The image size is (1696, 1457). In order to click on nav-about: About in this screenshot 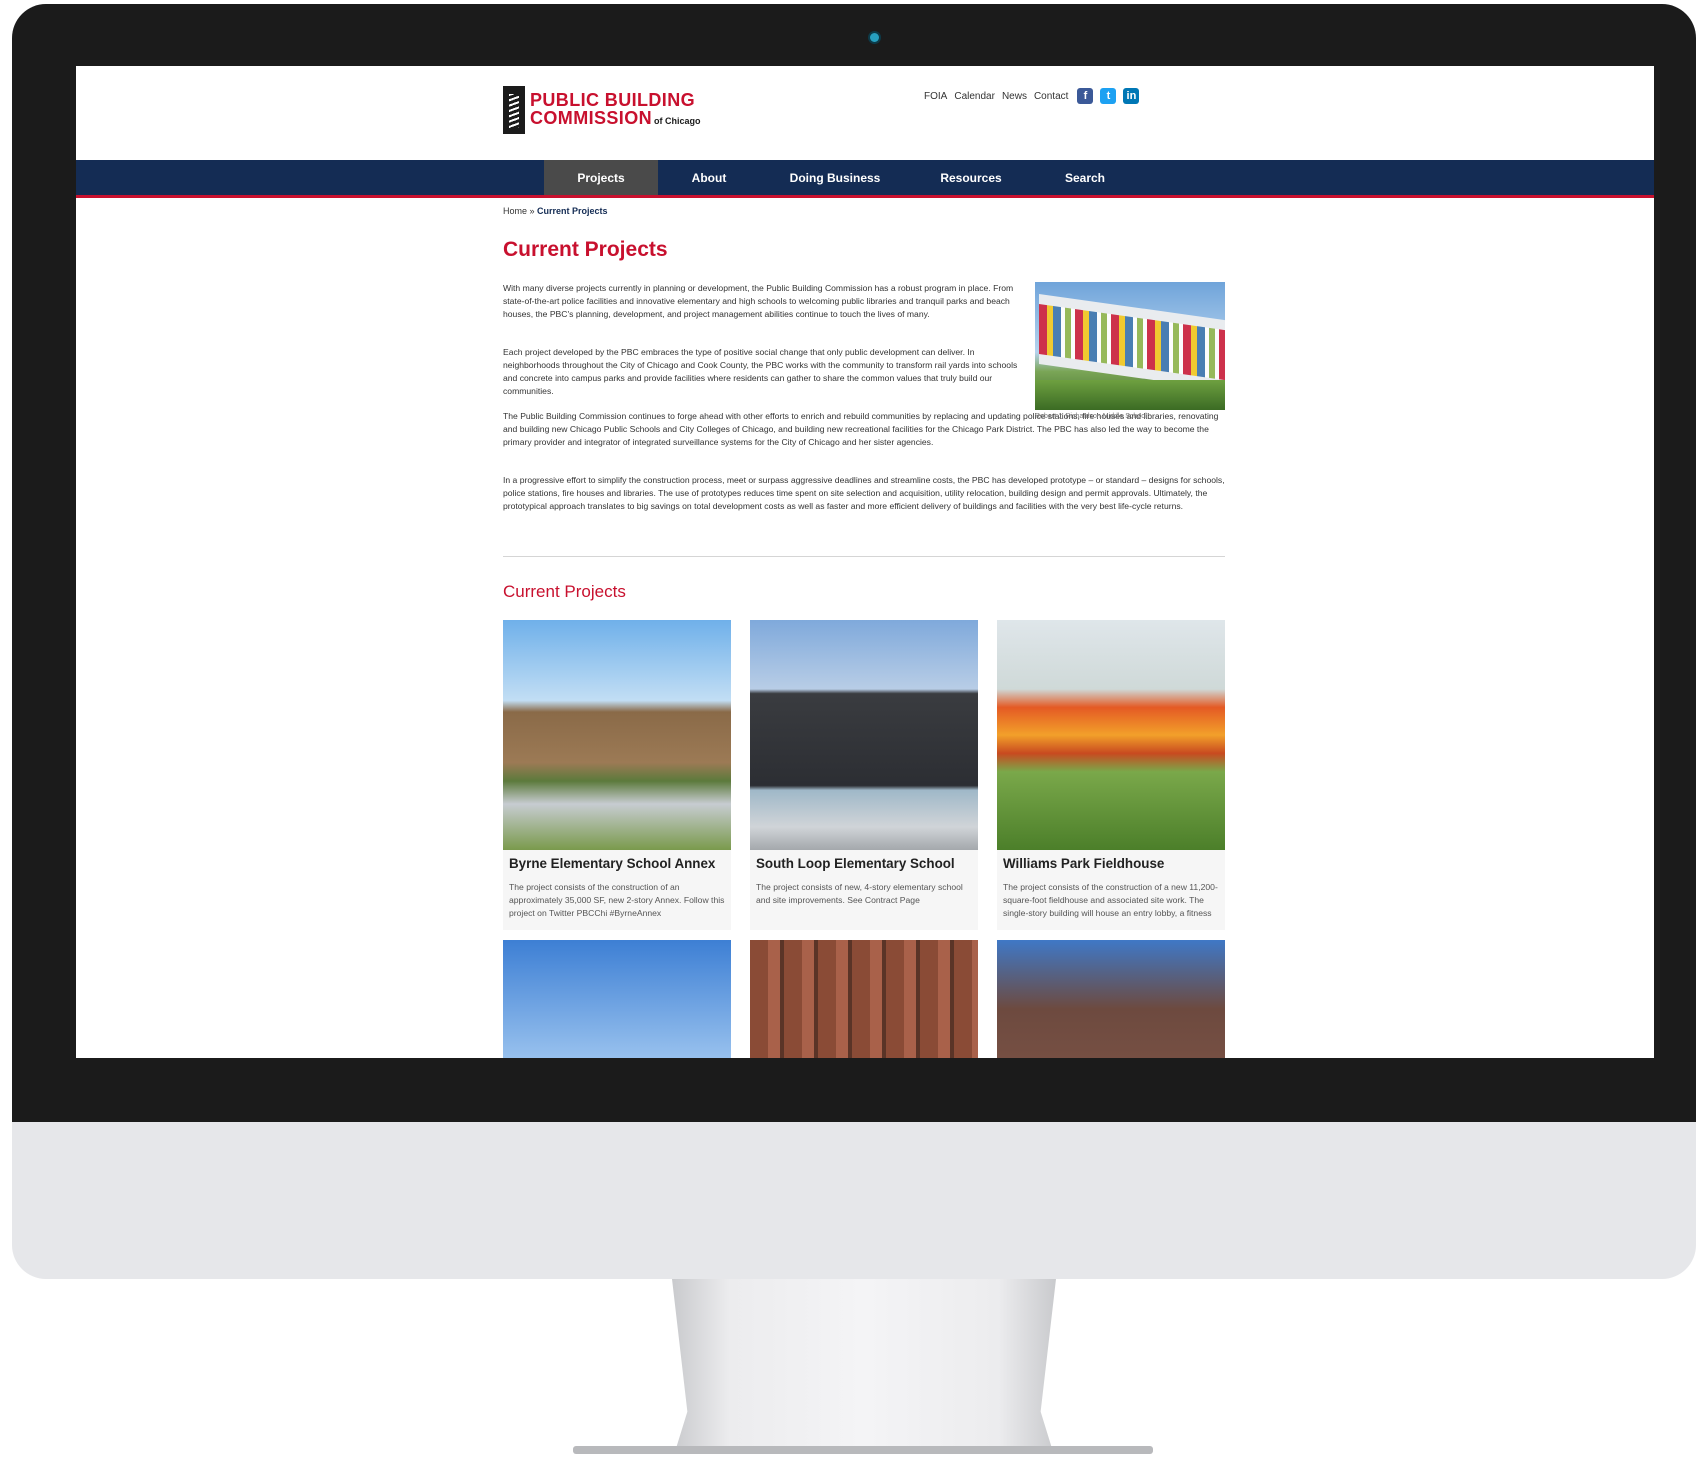, I will do `click(709, 177)`.